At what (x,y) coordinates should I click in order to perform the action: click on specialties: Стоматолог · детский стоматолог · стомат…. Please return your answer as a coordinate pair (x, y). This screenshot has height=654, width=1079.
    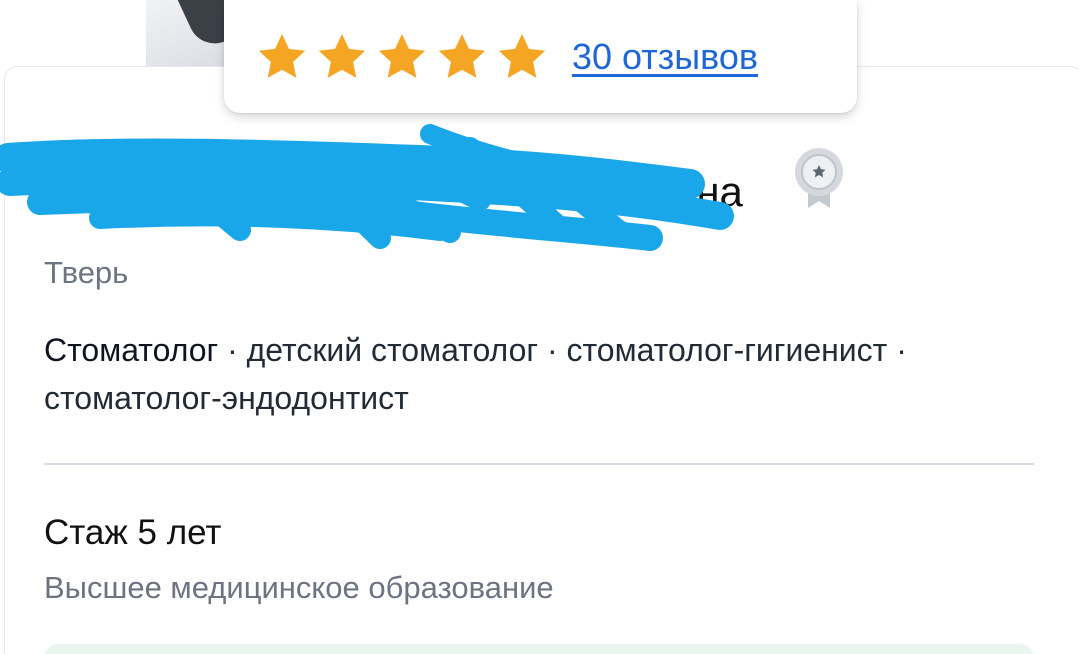
    Looking at the image, I should click on (539, 374).